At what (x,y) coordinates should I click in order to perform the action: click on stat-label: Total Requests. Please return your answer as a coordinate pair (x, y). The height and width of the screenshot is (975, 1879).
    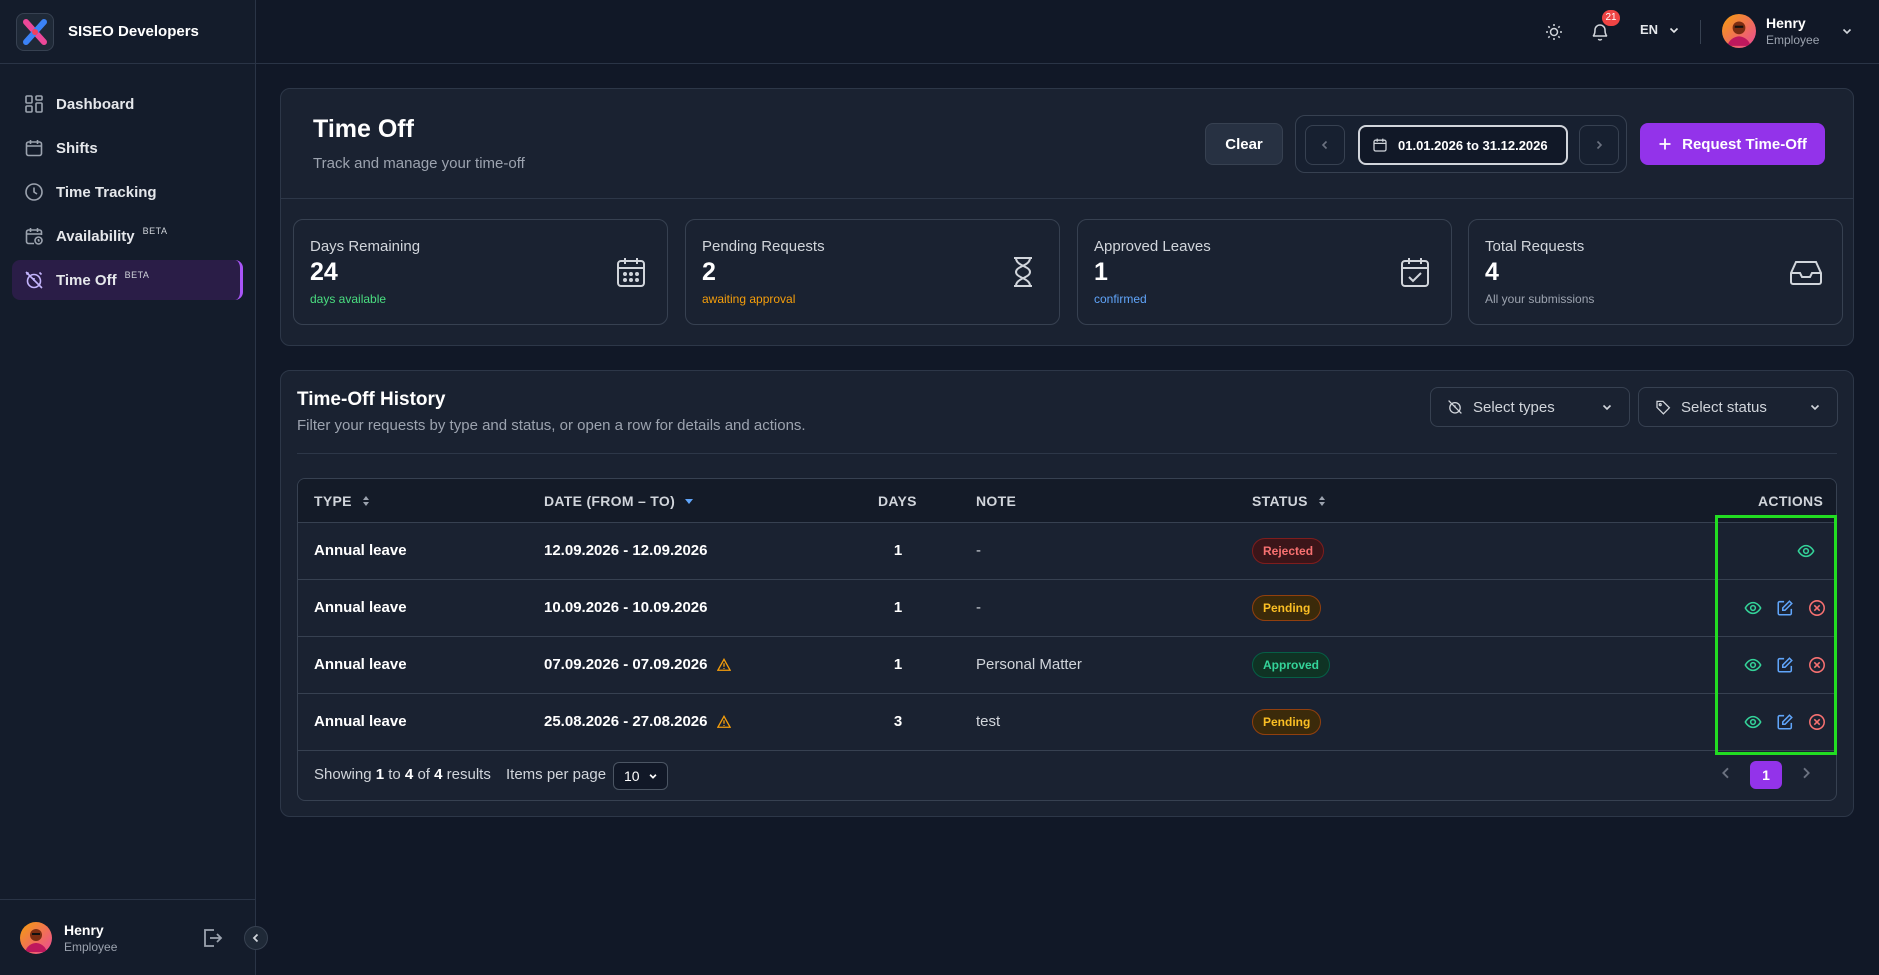
    Looking at the image, I should click on (1535, 246).